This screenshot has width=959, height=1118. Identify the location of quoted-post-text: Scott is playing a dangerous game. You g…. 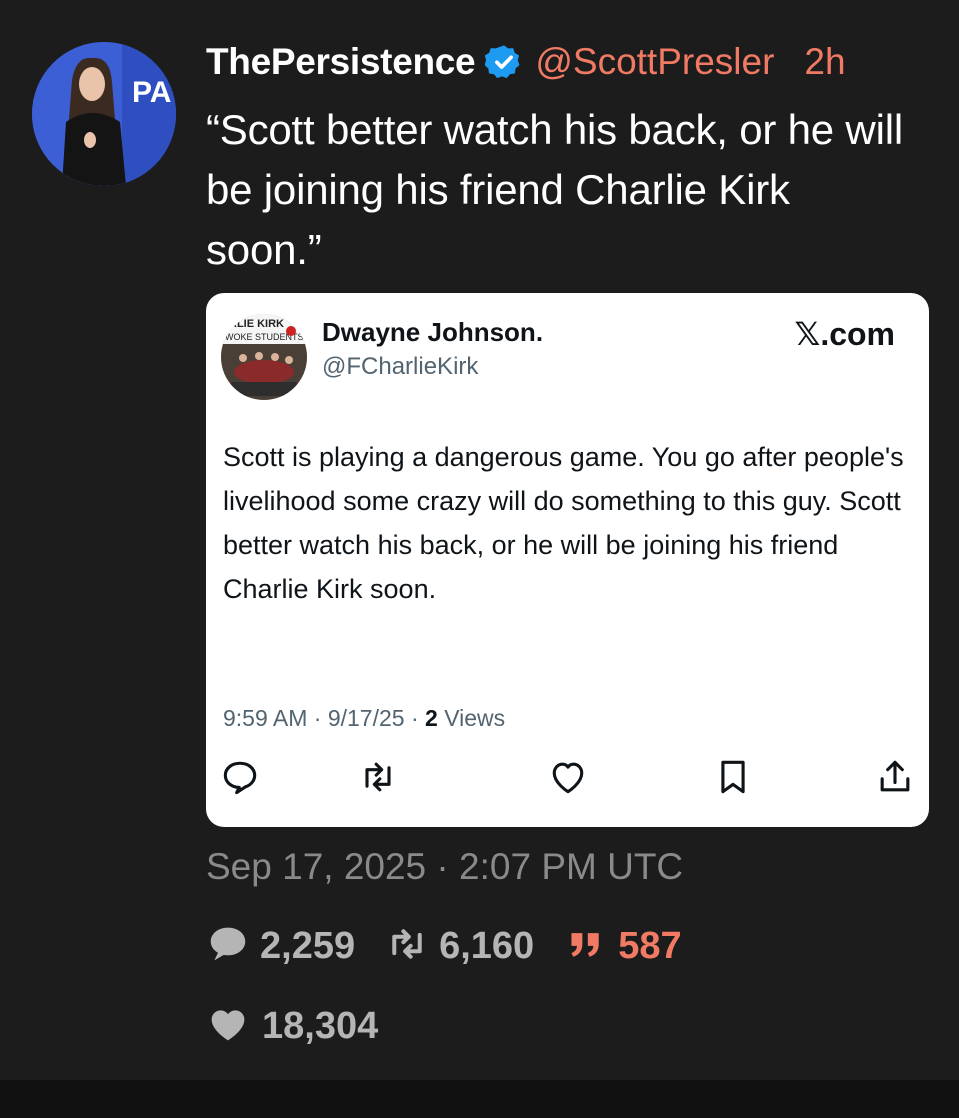
(563, 523).